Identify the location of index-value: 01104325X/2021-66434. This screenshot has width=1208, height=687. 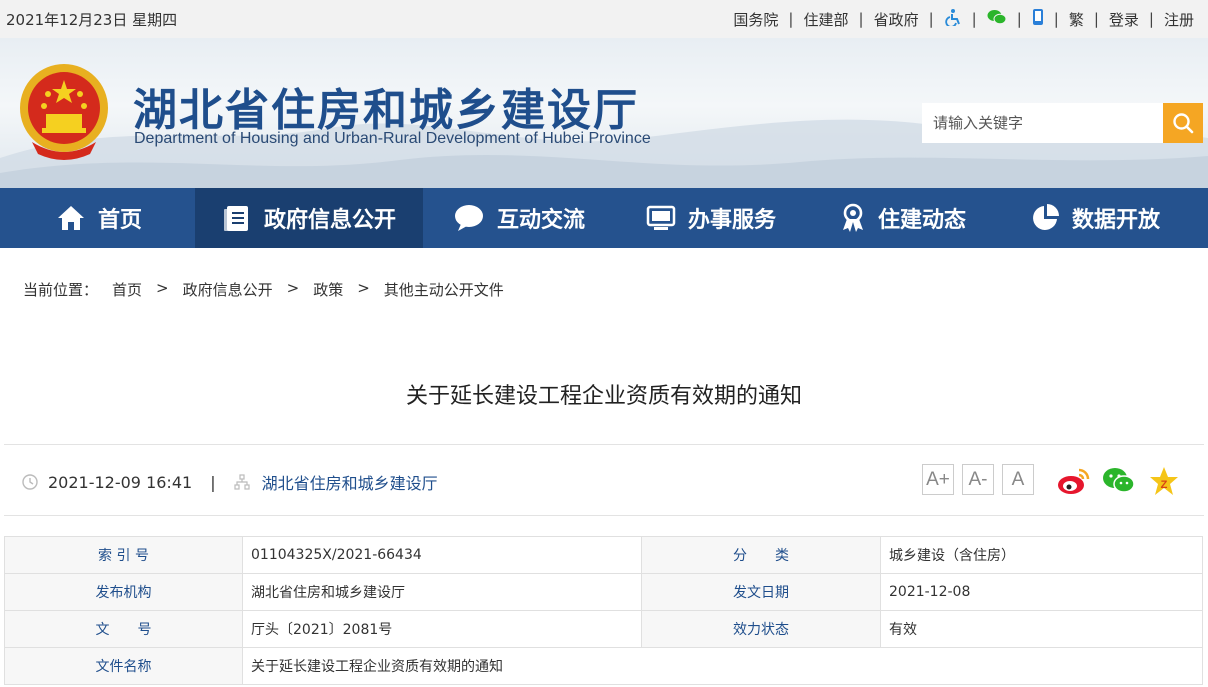
(442, 555).